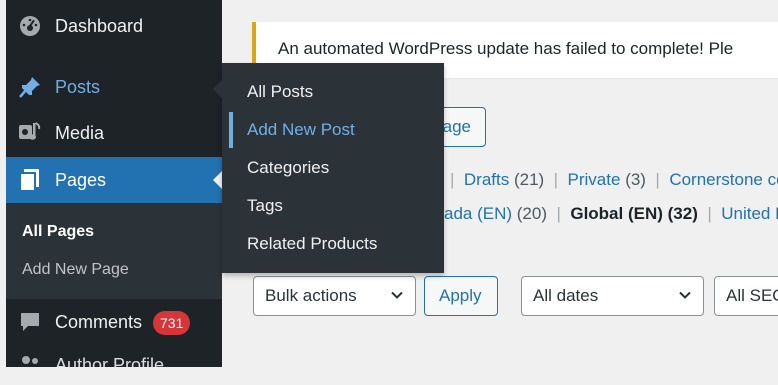  I want to click on flyout-item-categories: Categories, so click(288, 168).